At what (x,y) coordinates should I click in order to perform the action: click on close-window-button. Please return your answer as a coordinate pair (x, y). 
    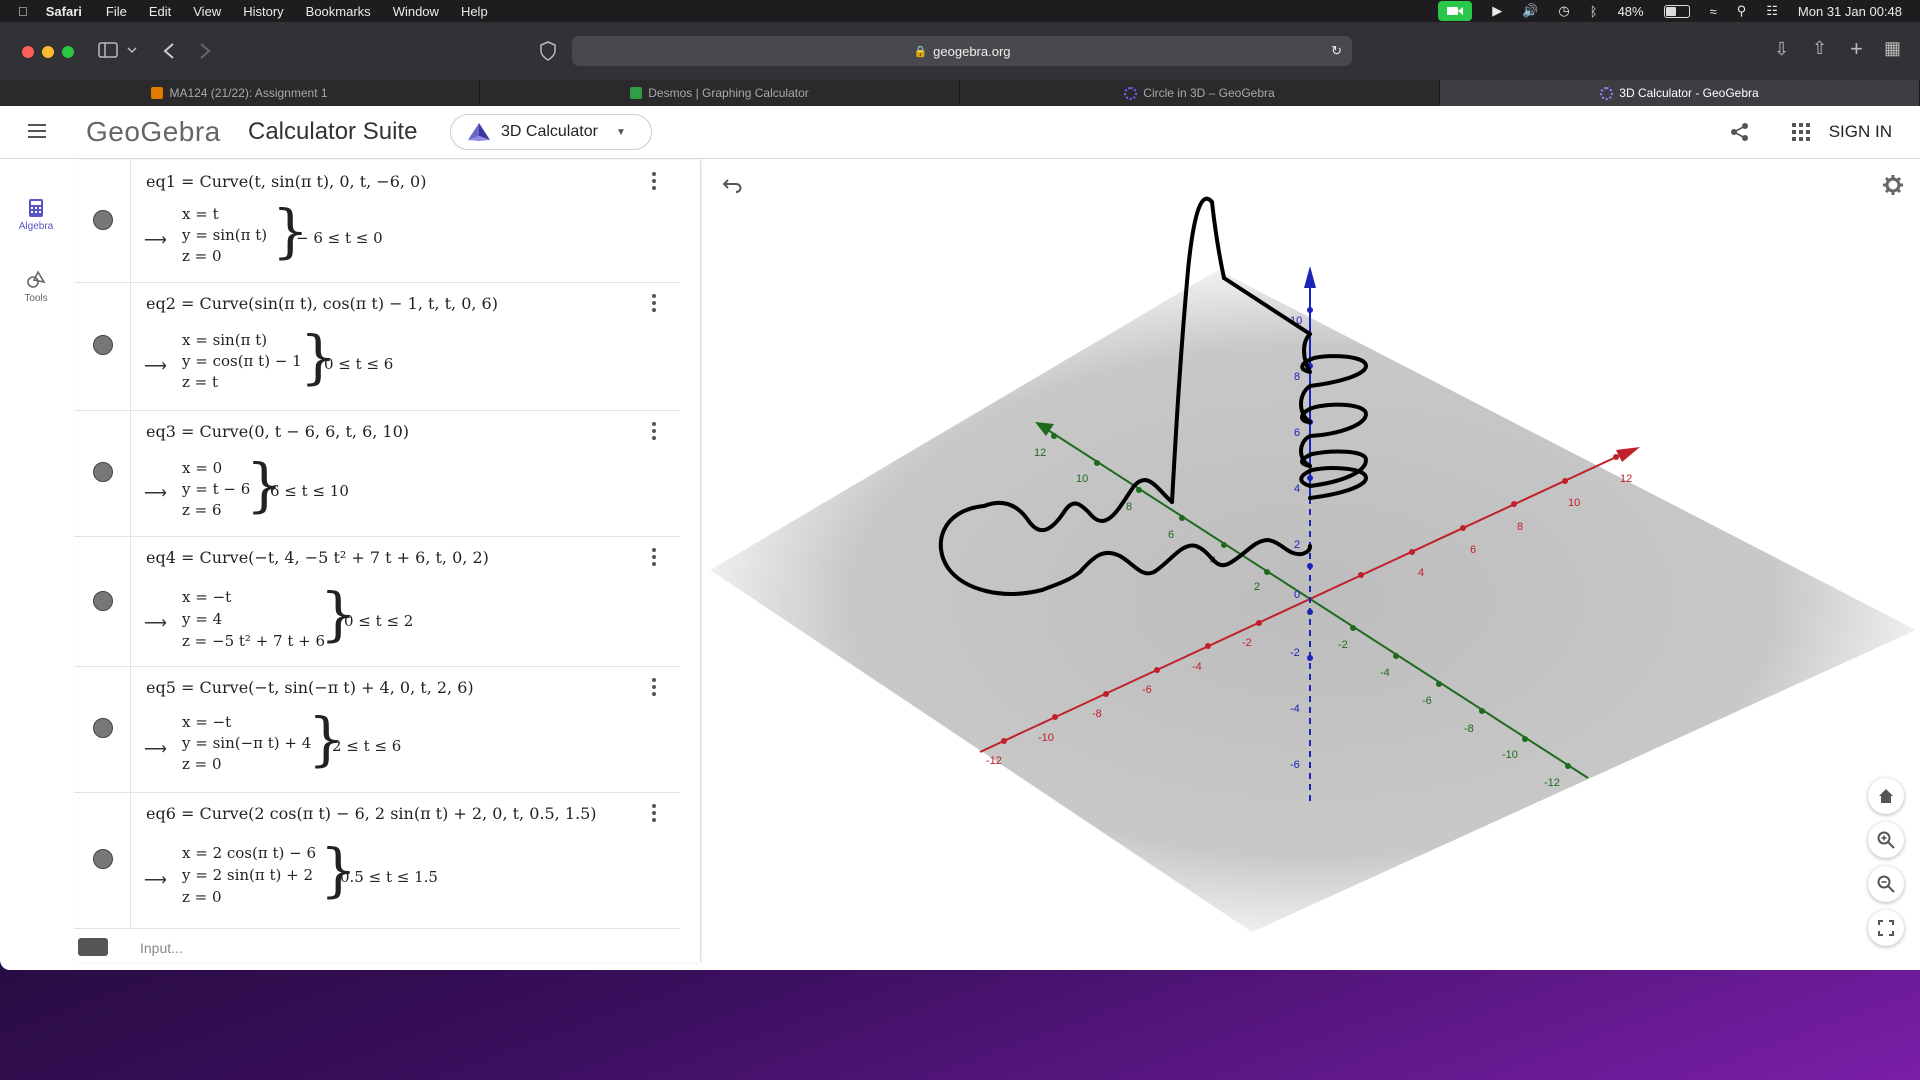
    Looking at the image, I should click on (28, 52).